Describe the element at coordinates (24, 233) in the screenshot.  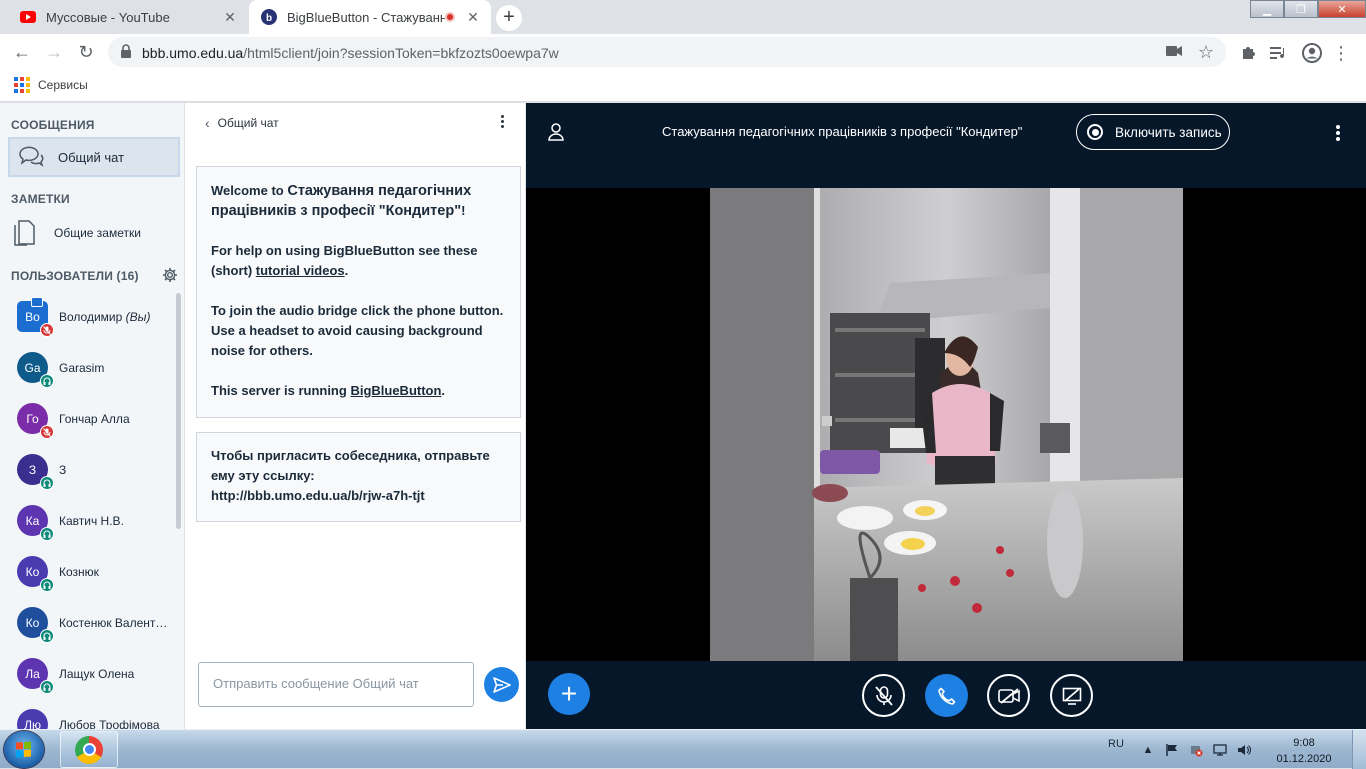
I see `notes-document-icon` at that location.